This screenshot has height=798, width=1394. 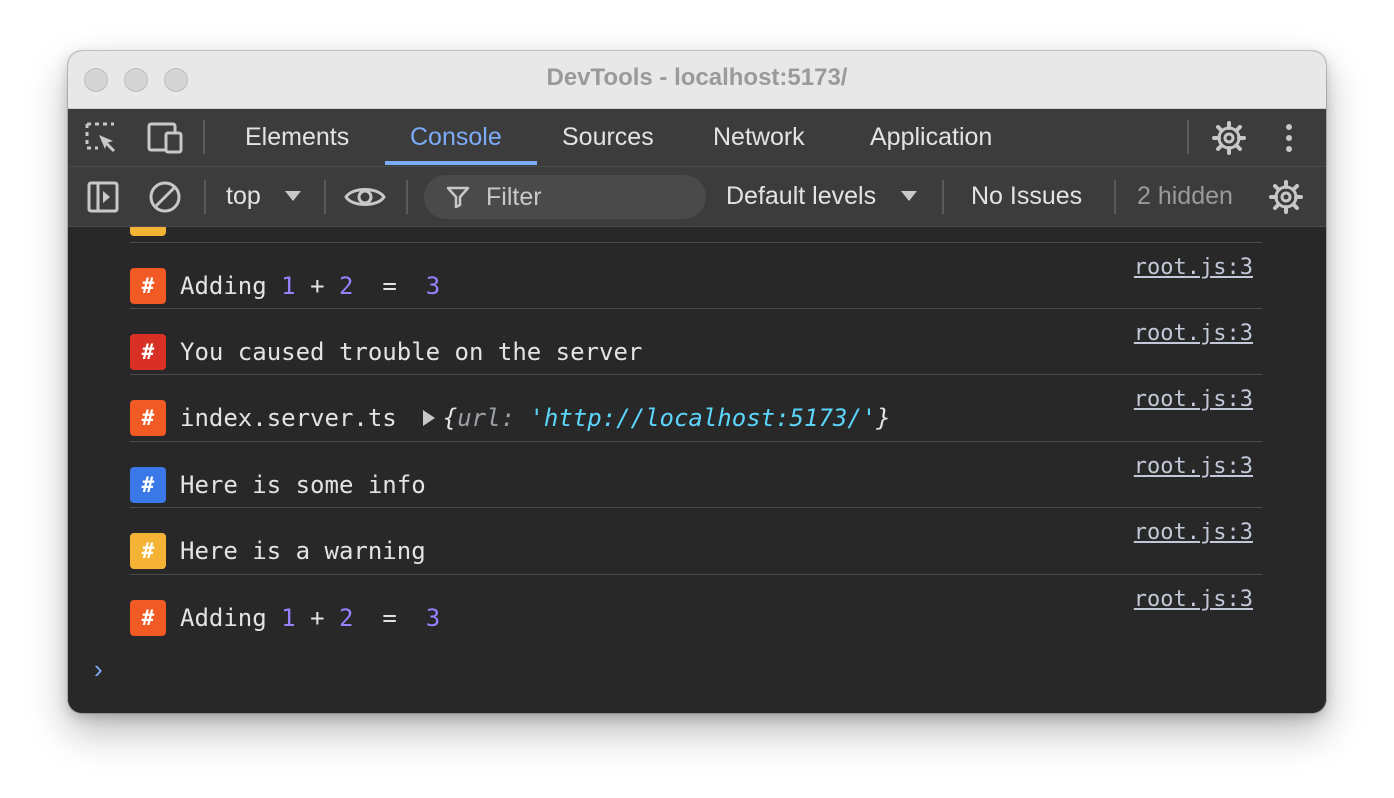 I want to click on console-message-row: # Here is a warning root.js:3, so click(x=696, y=540).